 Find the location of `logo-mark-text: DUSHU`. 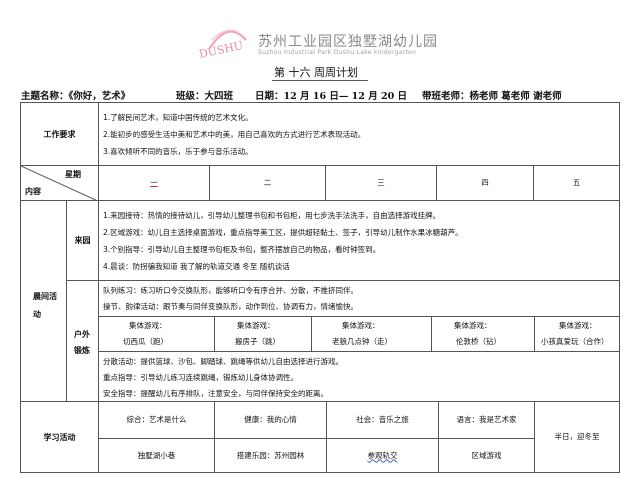

logo-mark-text: DUSHU is located at coordinates (221, 50).